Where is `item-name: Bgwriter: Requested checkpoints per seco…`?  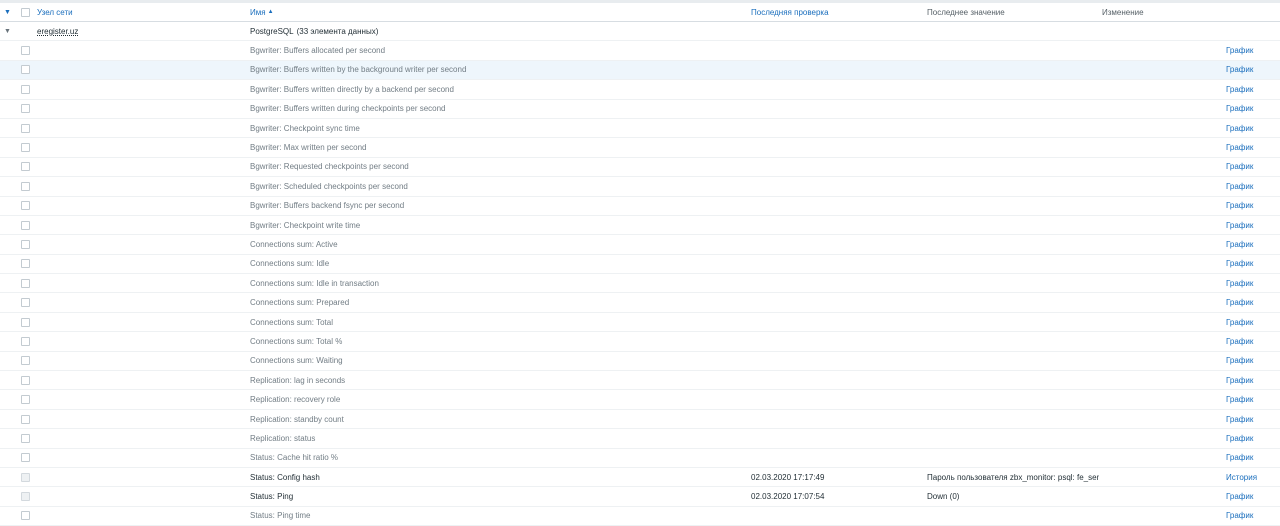 item-name: Bgwriter: Requested checkpoints per seco… is located at coordinates (329, 167).